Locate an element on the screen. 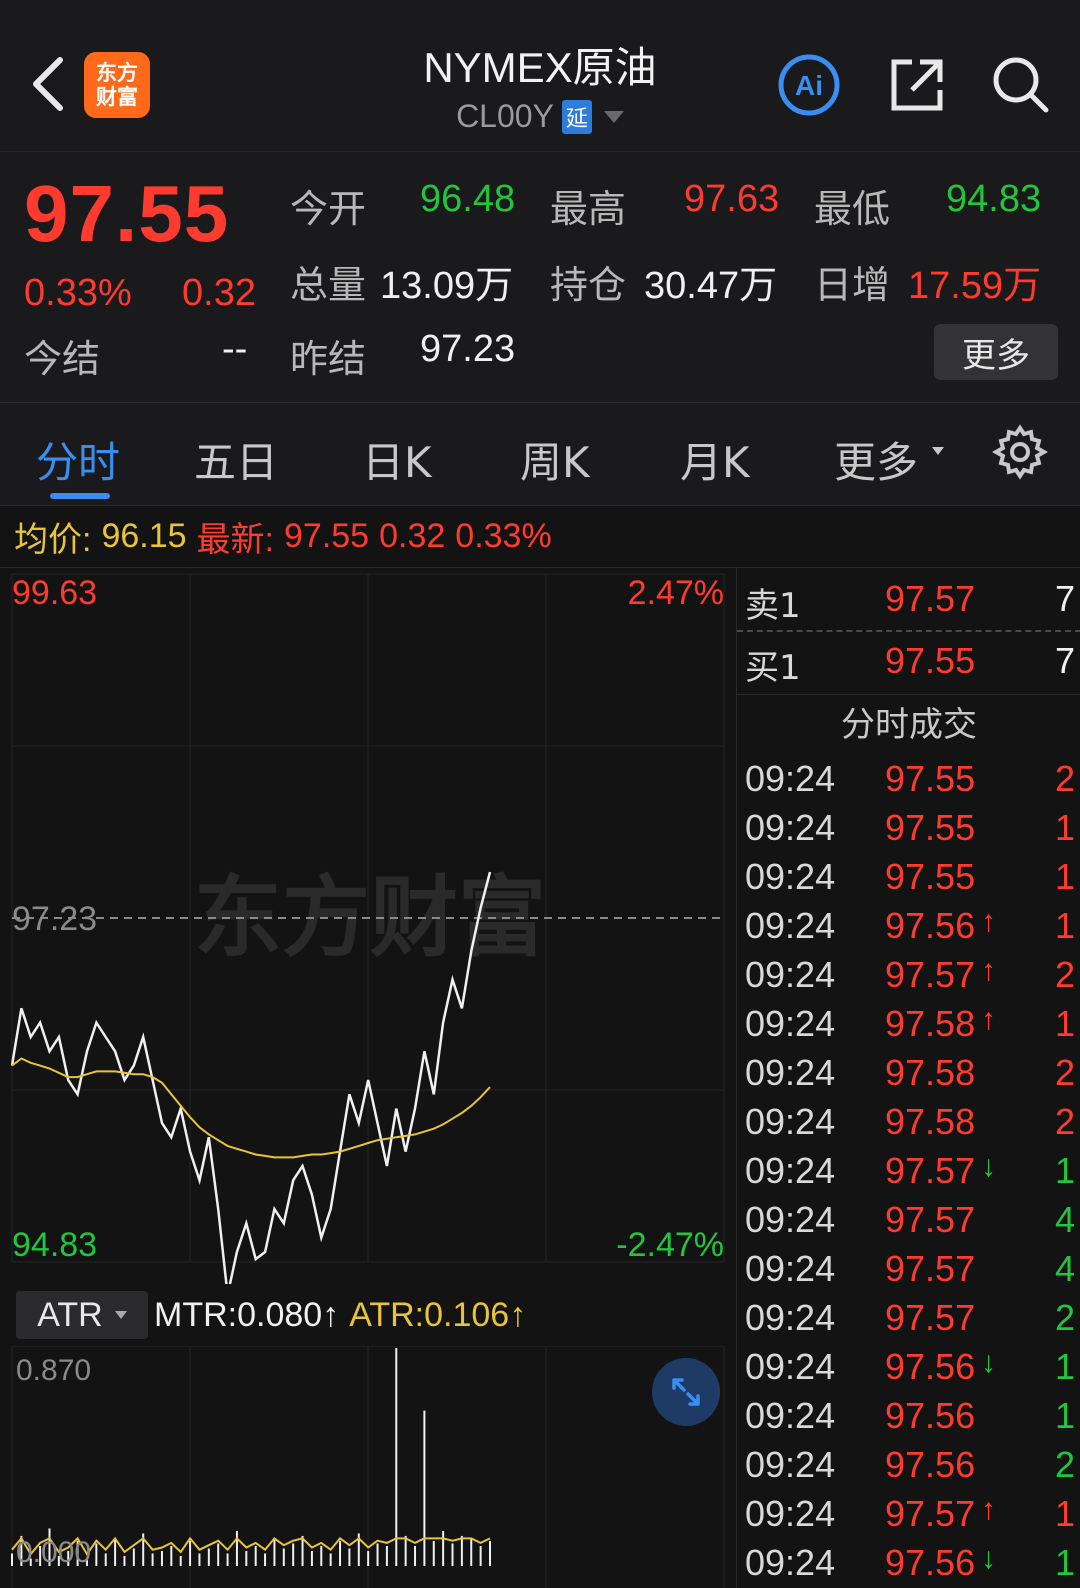 The image size is (1080, 1588). delay-badge: 延 is located at coordinates (576, 116).